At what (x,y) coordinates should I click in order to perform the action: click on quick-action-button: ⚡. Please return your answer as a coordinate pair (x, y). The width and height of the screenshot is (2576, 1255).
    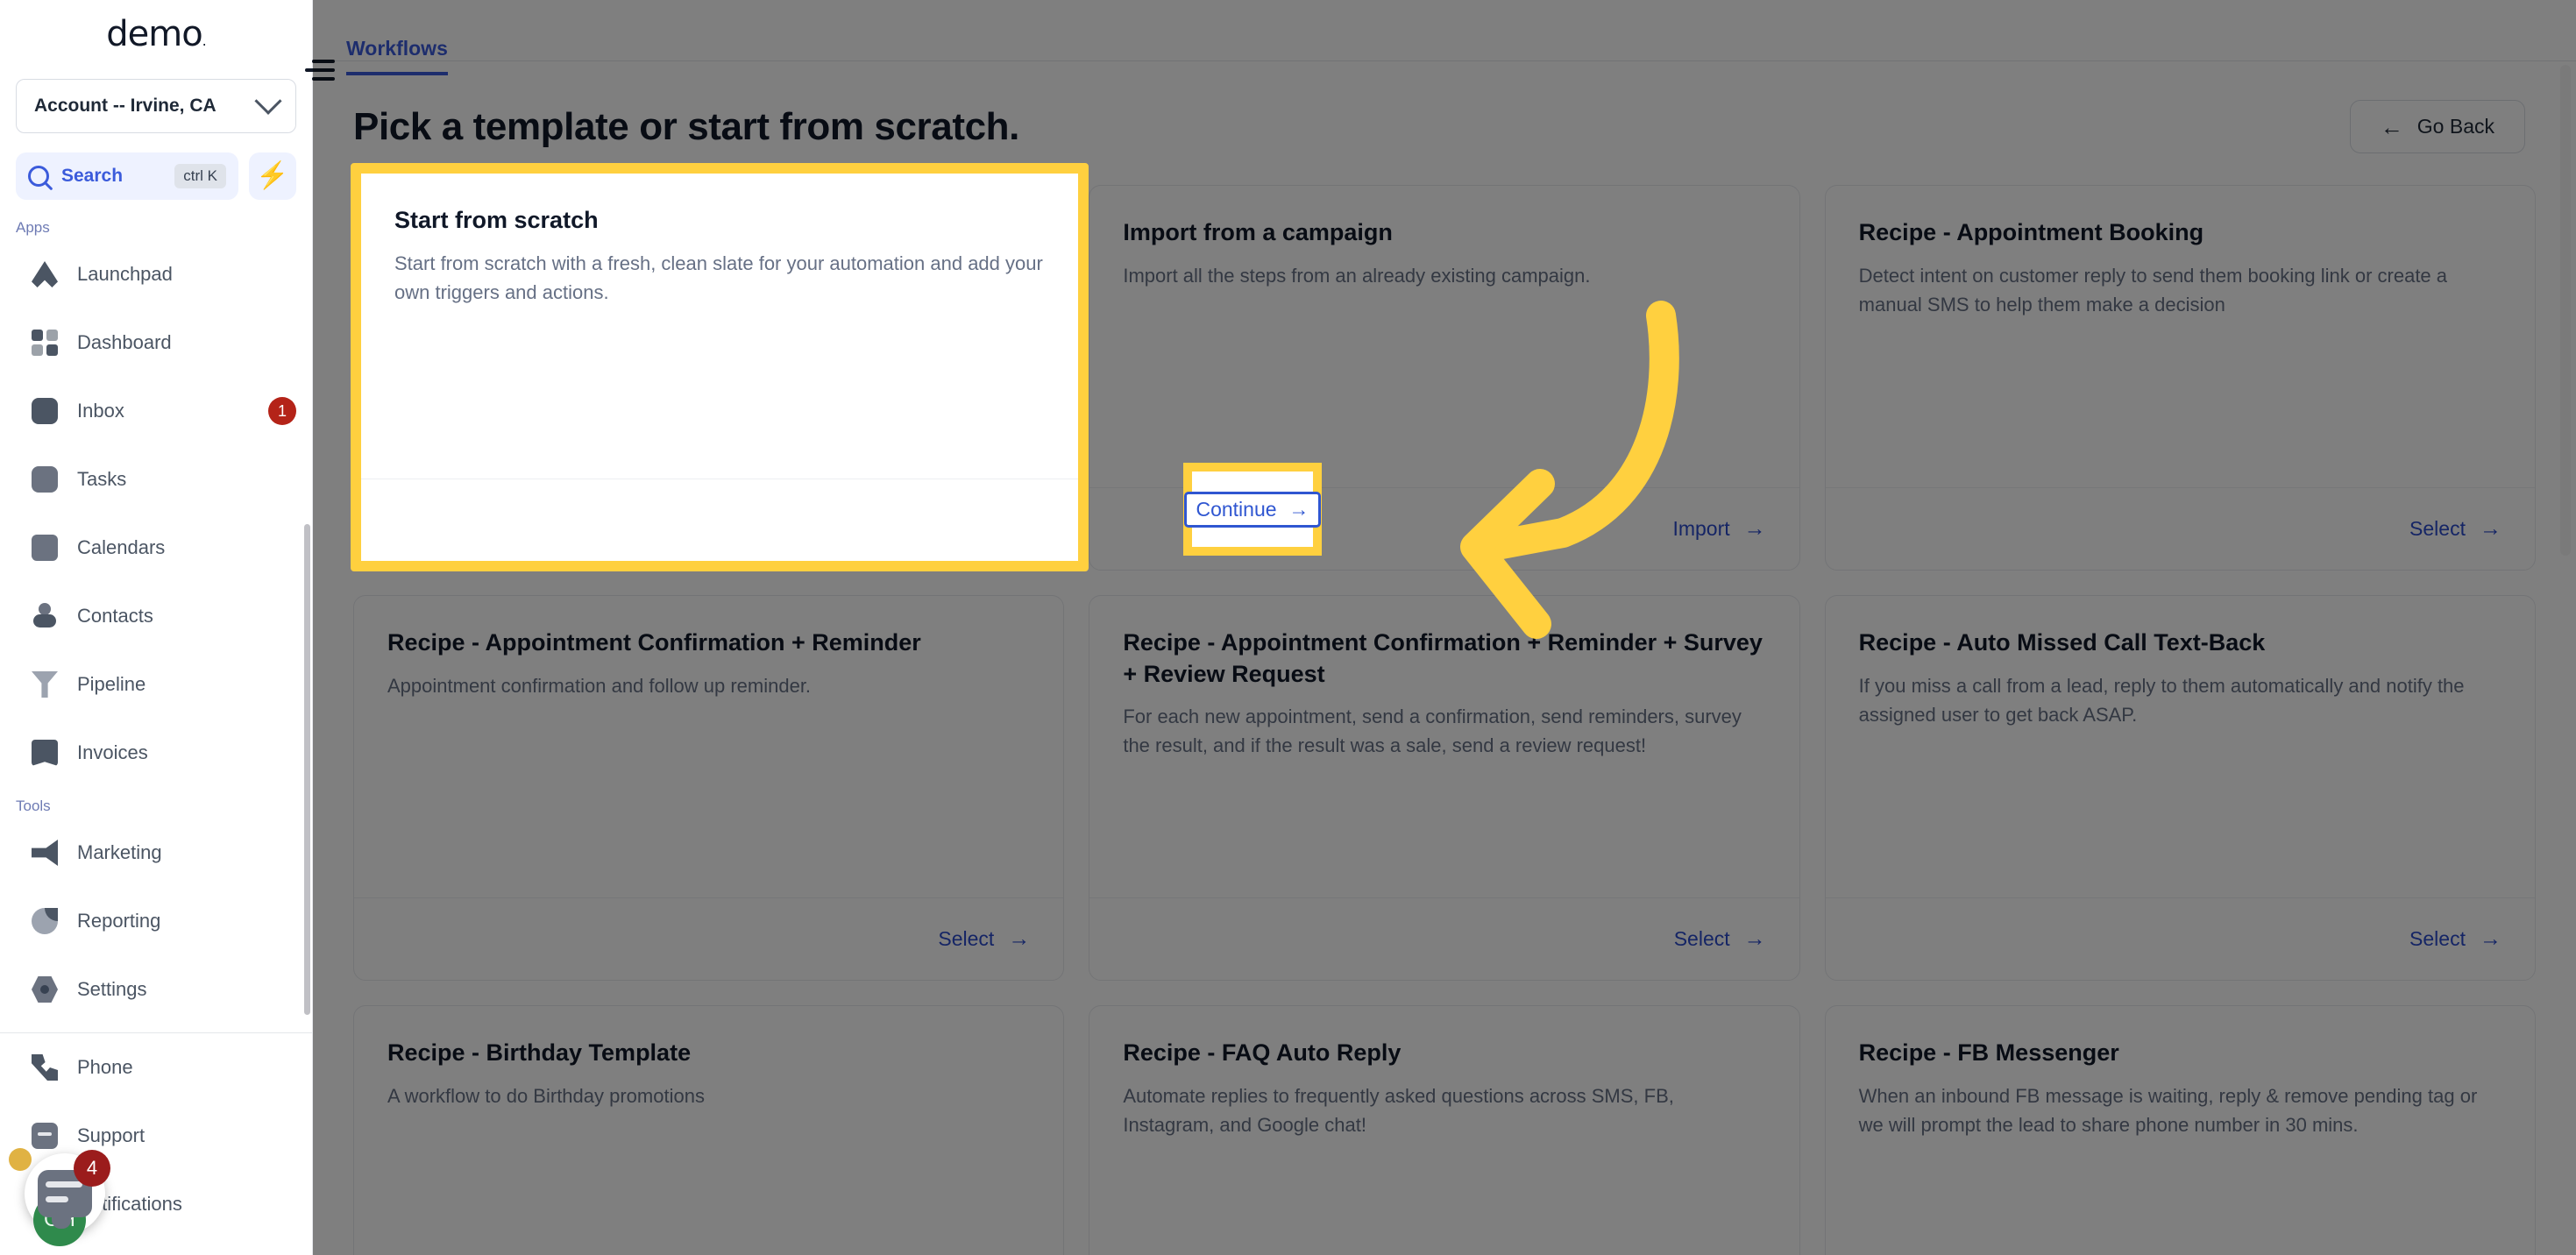
    Looking at the image, I should click on (272, 176).